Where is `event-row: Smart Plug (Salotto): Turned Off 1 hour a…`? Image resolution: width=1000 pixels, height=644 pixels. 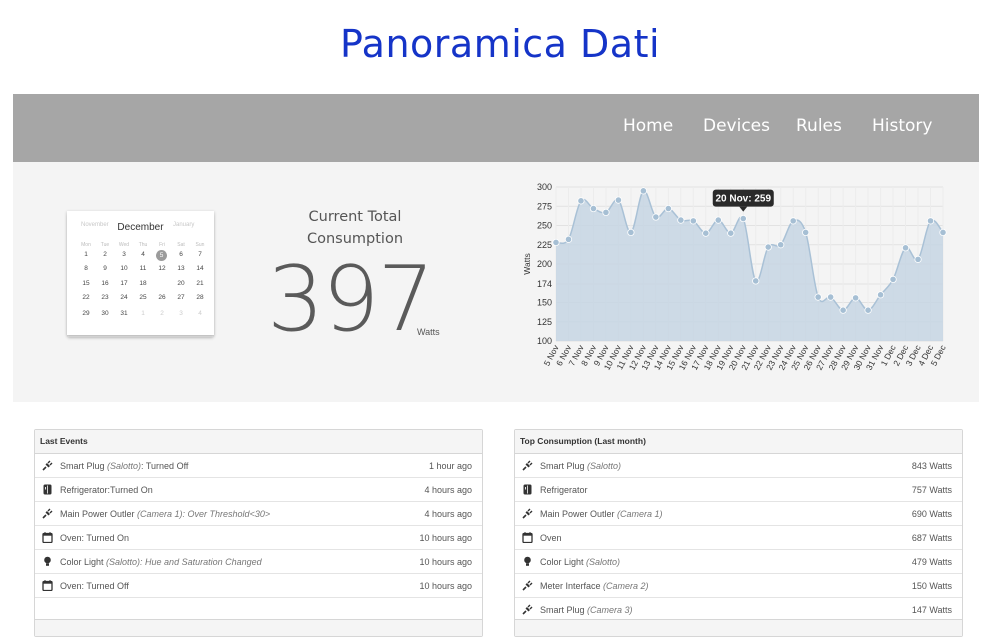 event-row: Smart Plug (Salotto): Turned Off 1 hour a… is located at coordinates (258, 466).